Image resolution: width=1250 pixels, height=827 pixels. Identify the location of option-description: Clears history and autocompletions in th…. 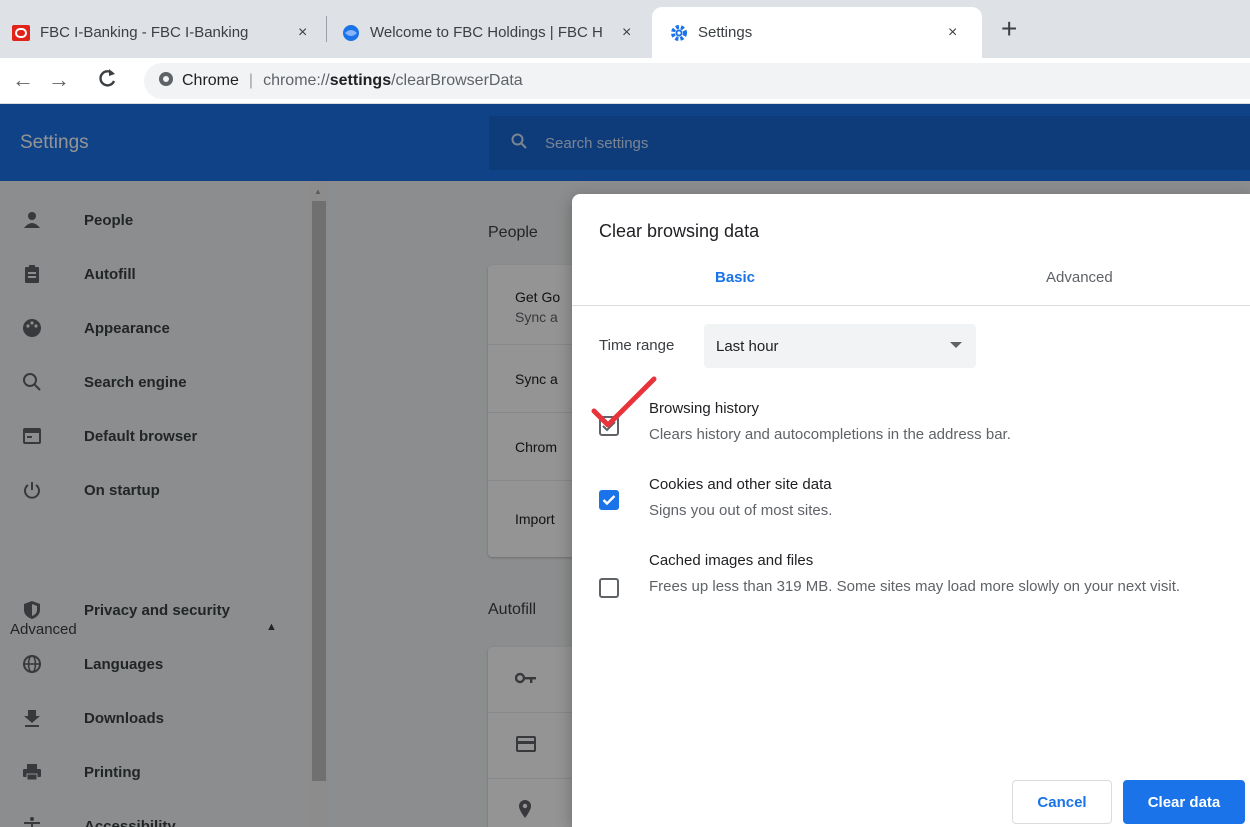
(830, 434).